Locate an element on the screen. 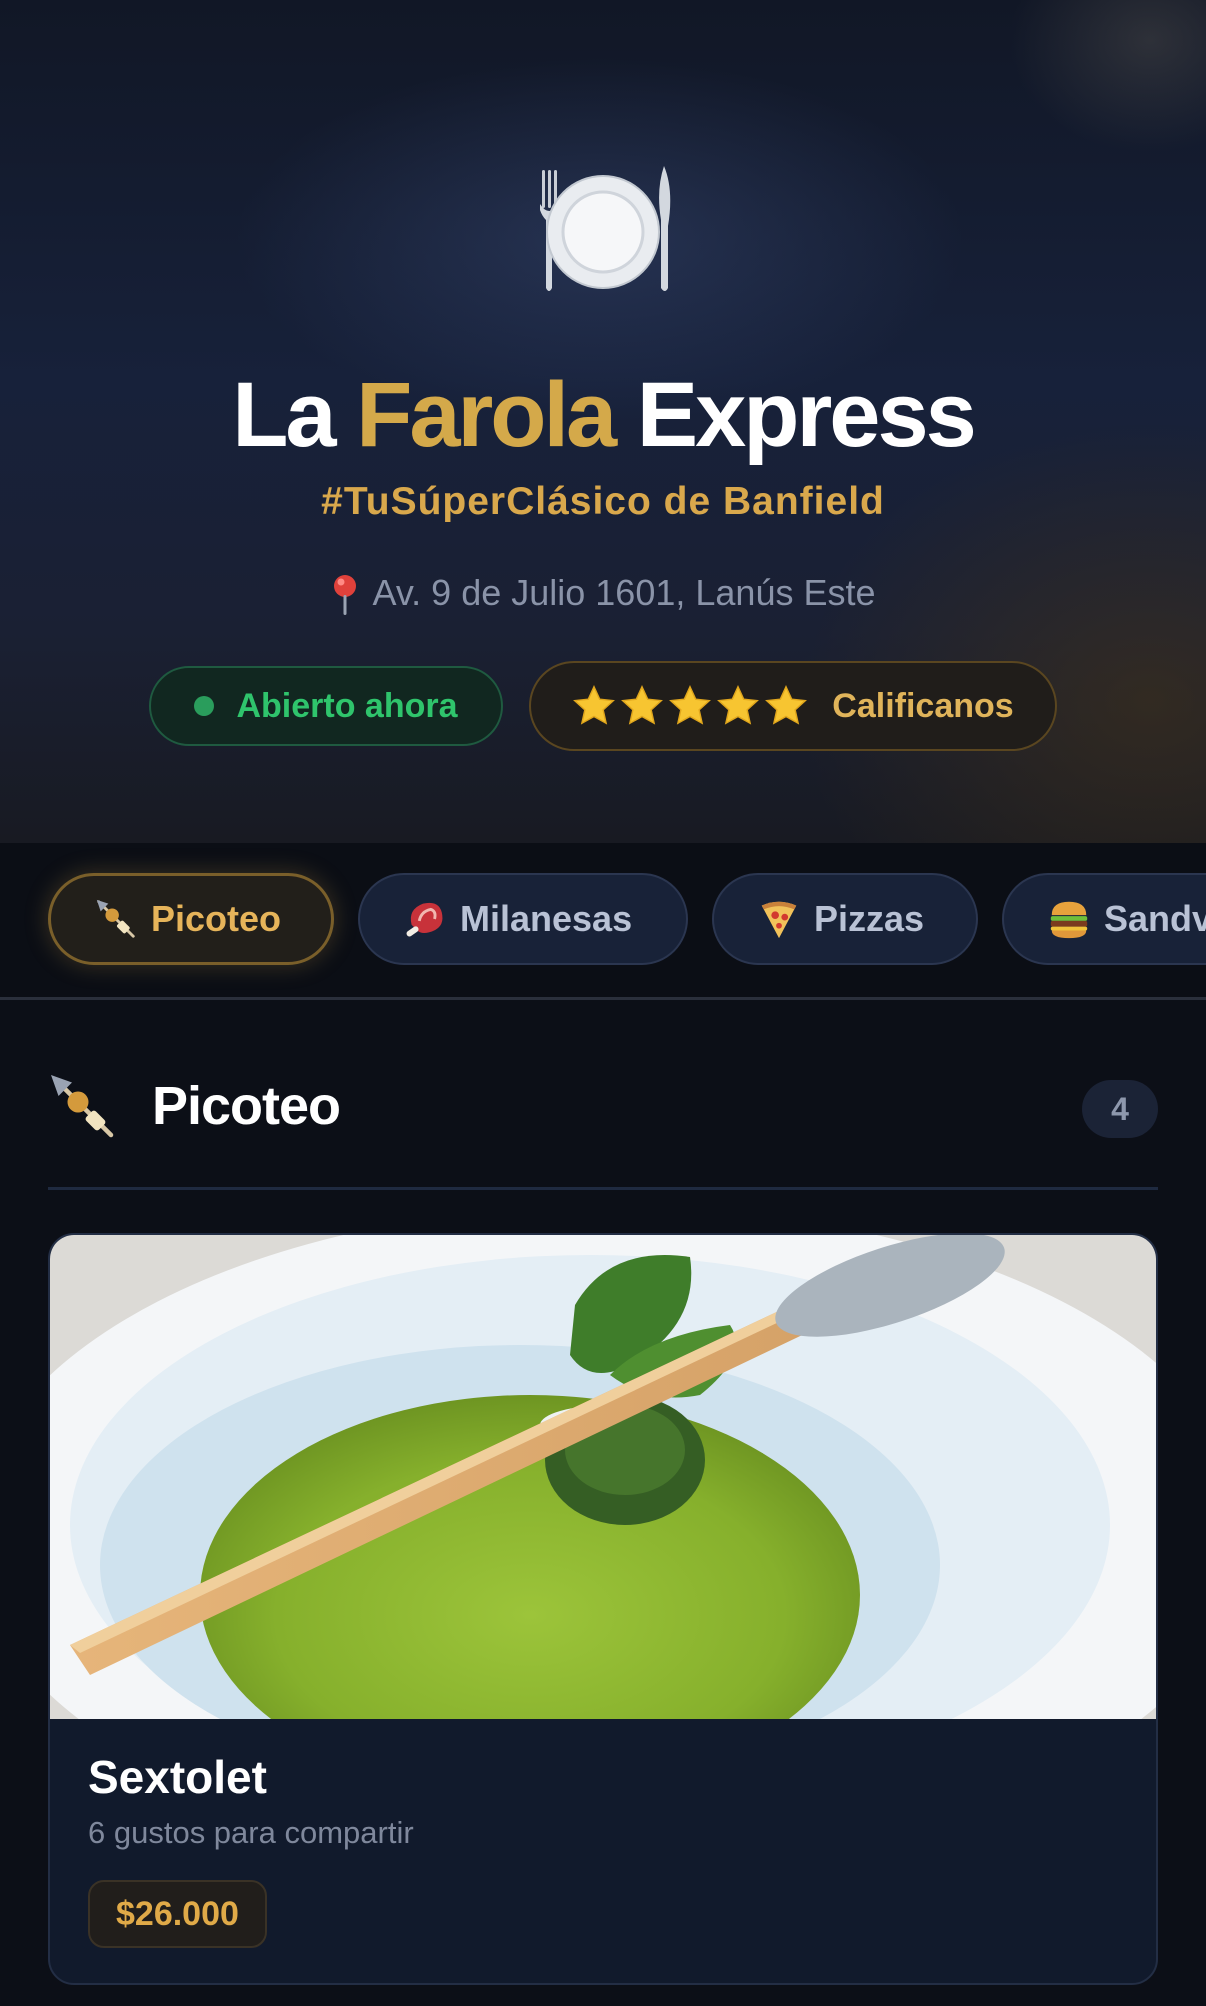 Image resolution: width=1206 pixels, height=2006 pixels. product-name: Sextolet is located at coordinates (177, 1777).